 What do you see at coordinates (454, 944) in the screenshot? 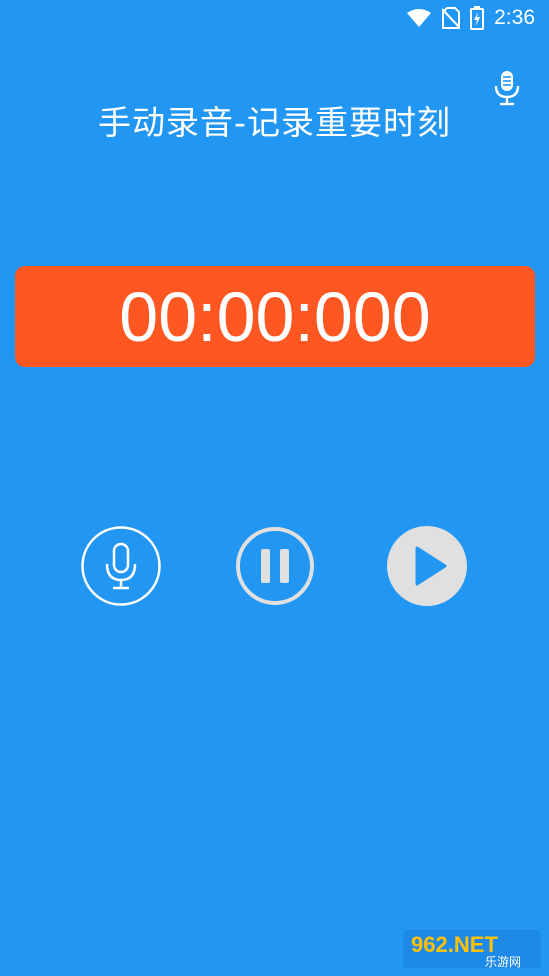
I see `watermark-line1: 962.NET` at bounding box center [454, 944].